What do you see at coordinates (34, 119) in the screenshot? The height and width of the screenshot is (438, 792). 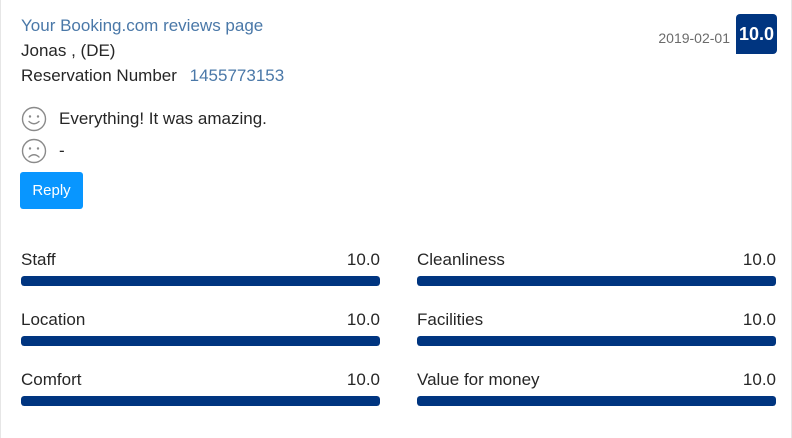 I see `smiley-face-icon` at bounding box center [34, 119].